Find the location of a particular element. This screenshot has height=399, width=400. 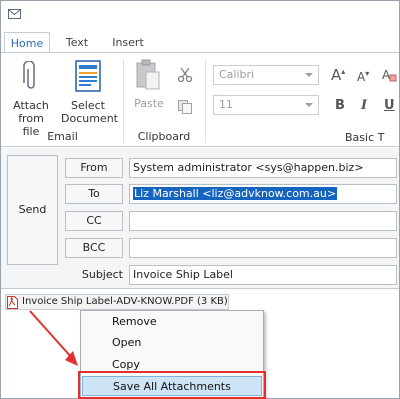

menu-item-open: Open is located at coordinates (172, 343).